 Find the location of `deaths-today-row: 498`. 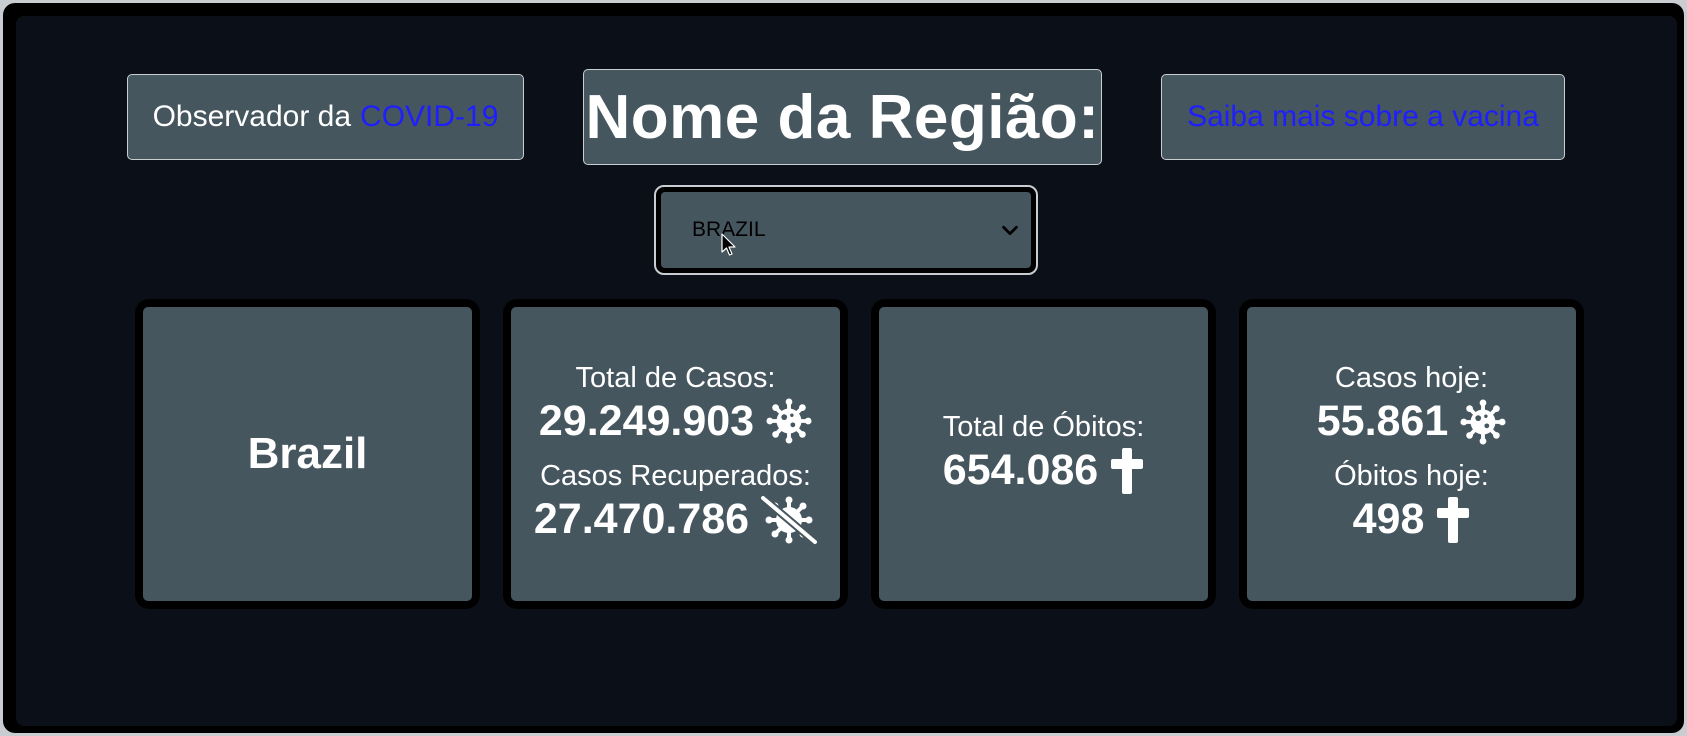

deaths-today-row: 498 is located at coordinates (1412, 519).